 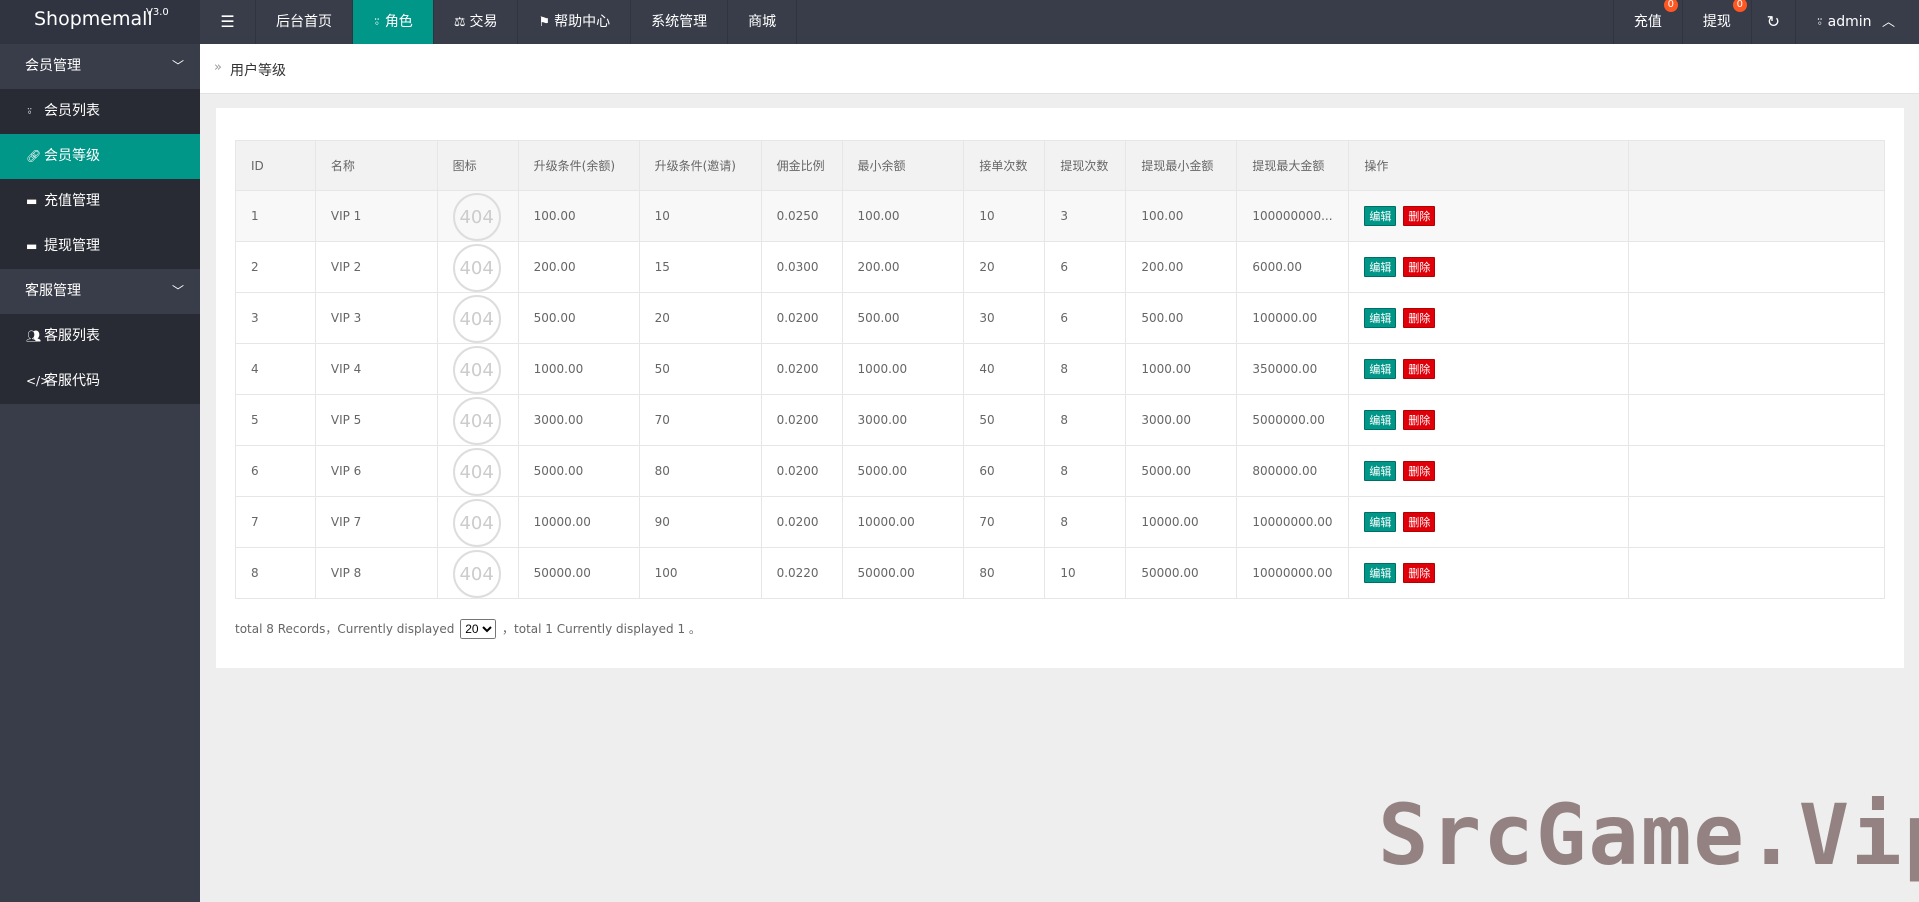 What do you see at coordinates (100, 22) in the screenshot?
I see `logo: Shopmemall V3.0` at bounding box center [100, 22].